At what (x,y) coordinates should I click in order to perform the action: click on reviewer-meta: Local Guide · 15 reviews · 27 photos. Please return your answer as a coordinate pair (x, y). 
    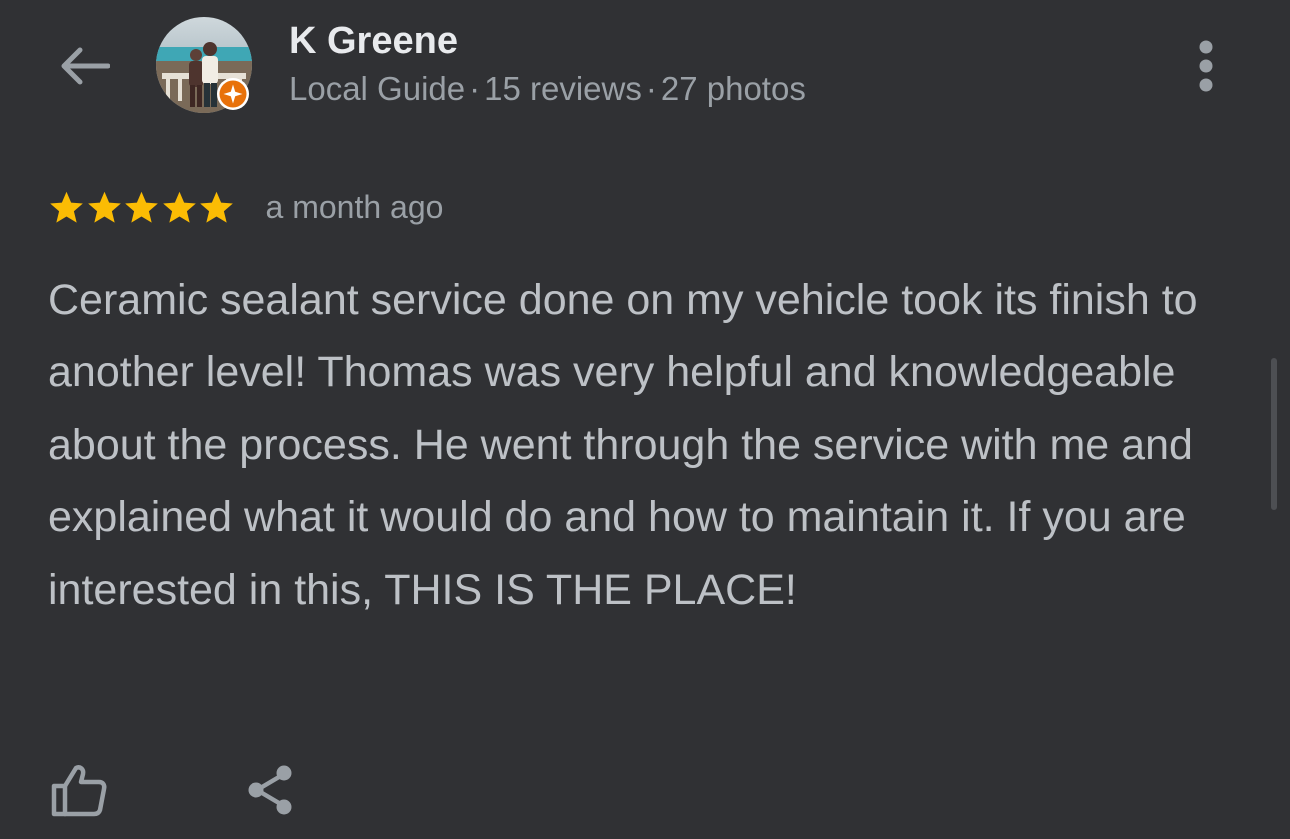
    Looking at the image, I should click on (547, 89).